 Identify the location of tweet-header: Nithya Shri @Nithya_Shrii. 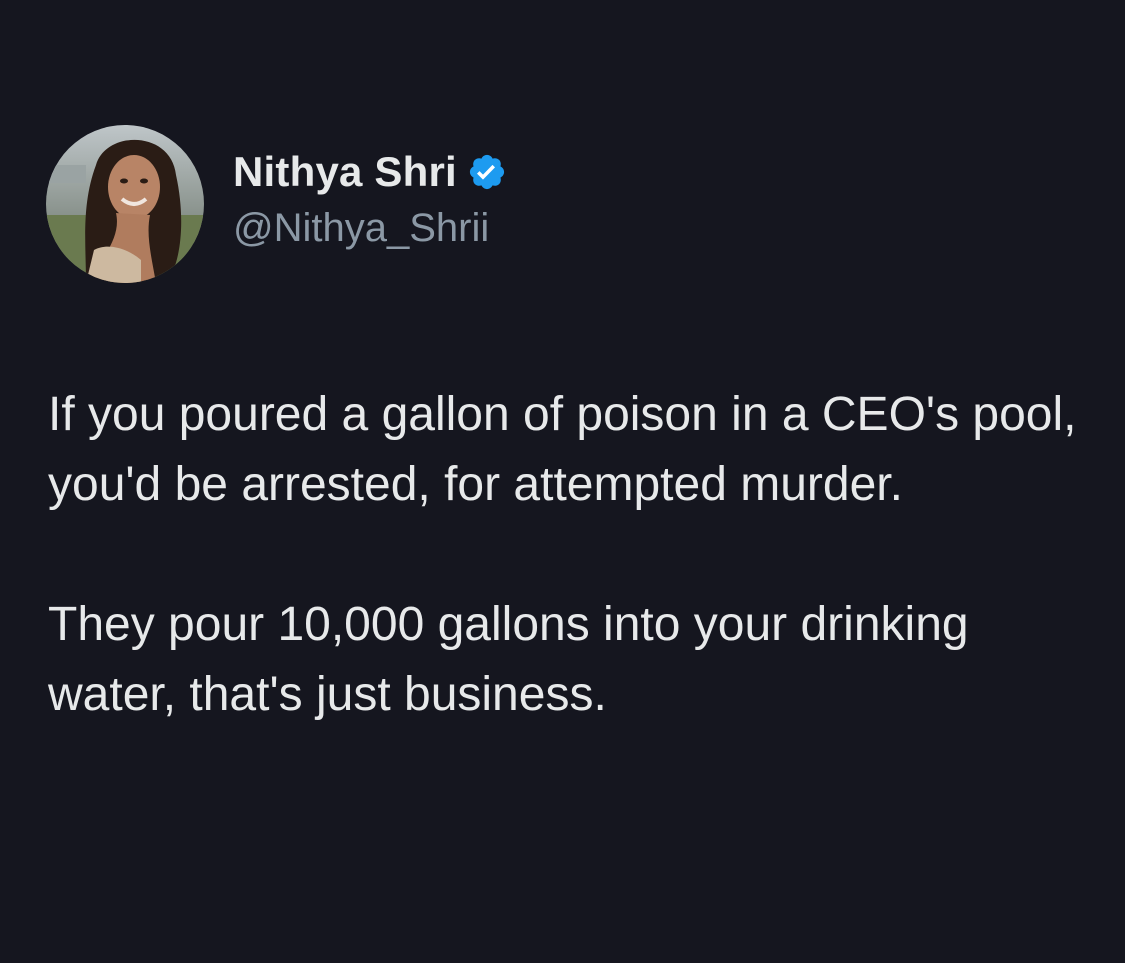
(276, 204).